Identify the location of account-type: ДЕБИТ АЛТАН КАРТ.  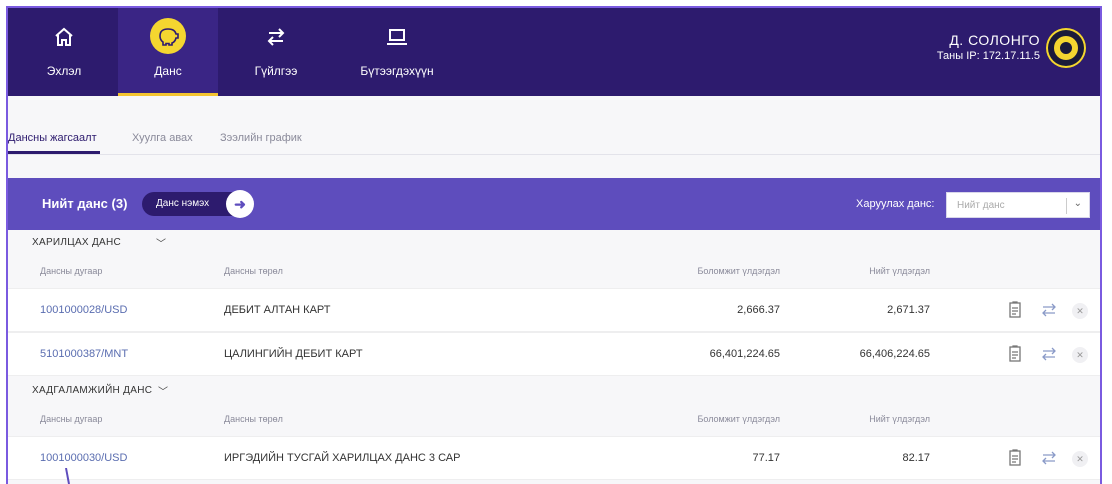
(277, 310).